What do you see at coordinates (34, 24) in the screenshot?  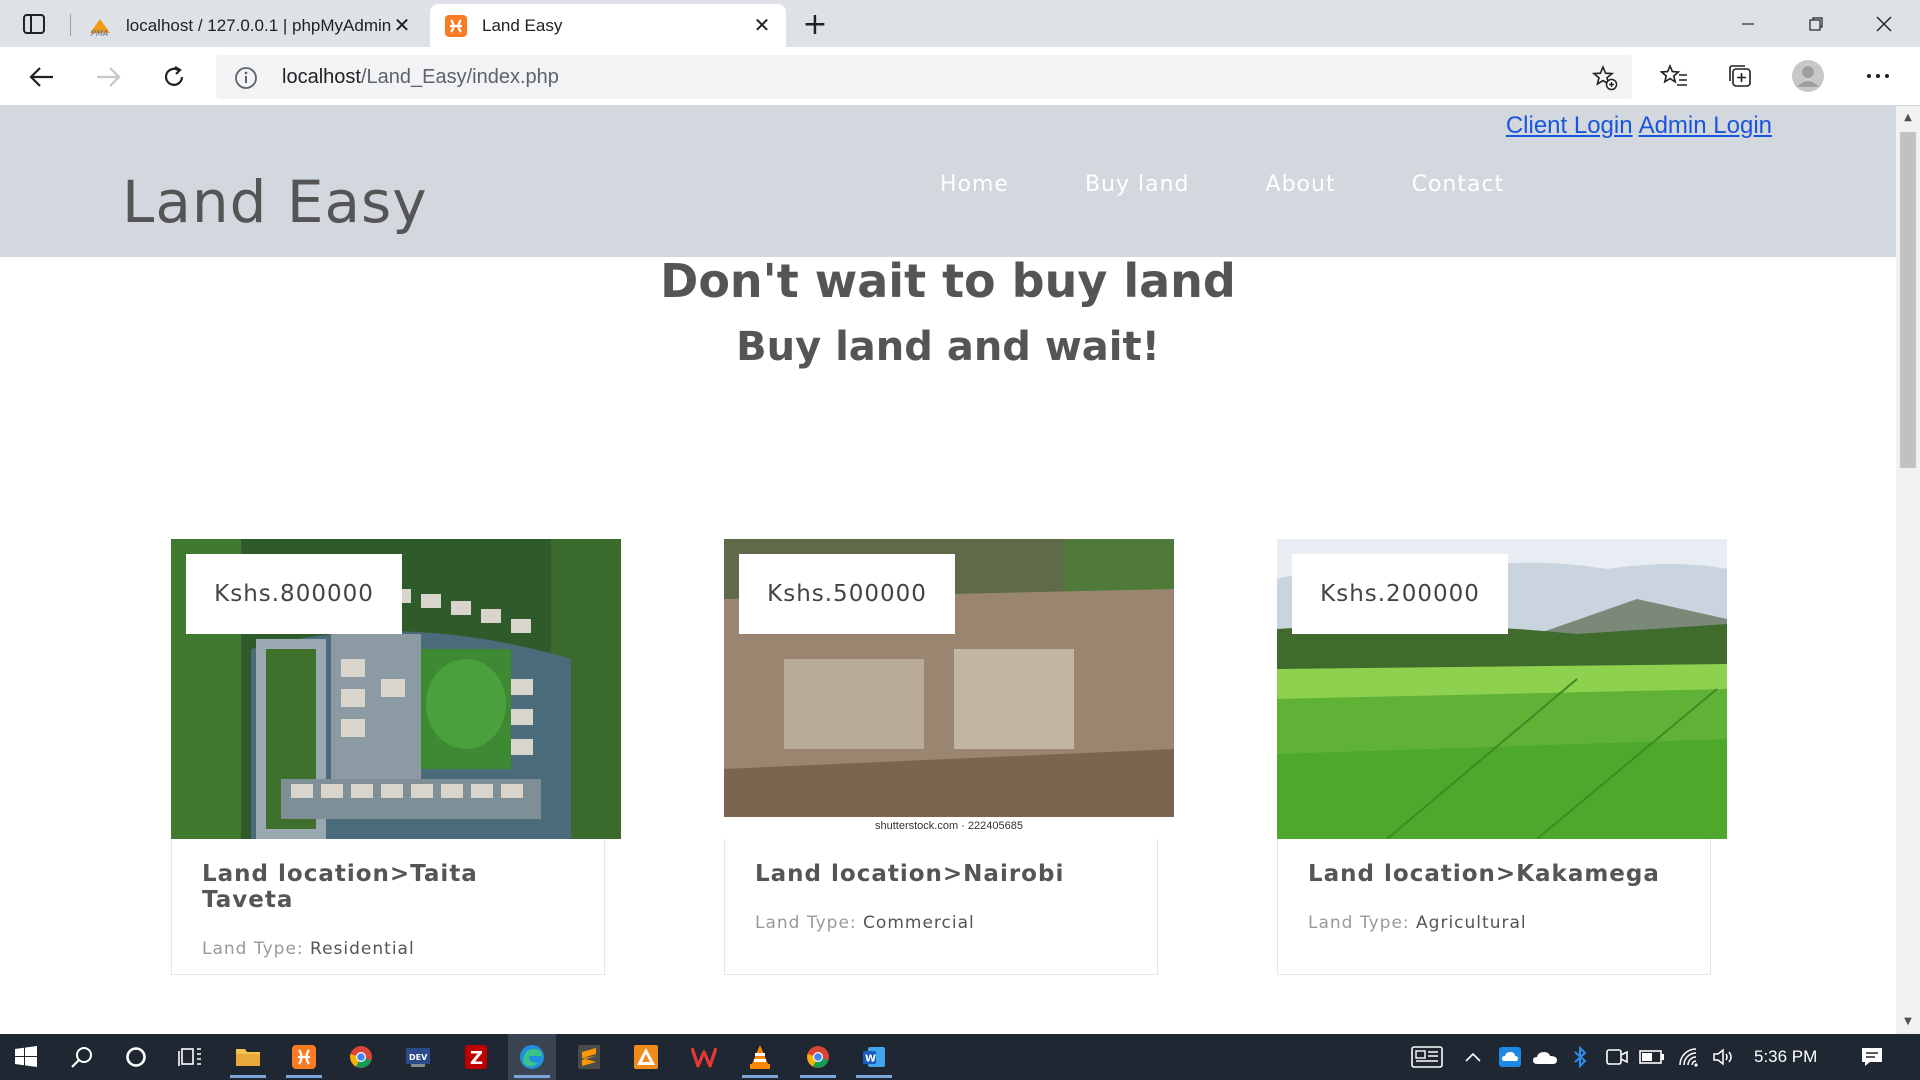 I see `tab-actions-button` at bounding box center [34, 24].